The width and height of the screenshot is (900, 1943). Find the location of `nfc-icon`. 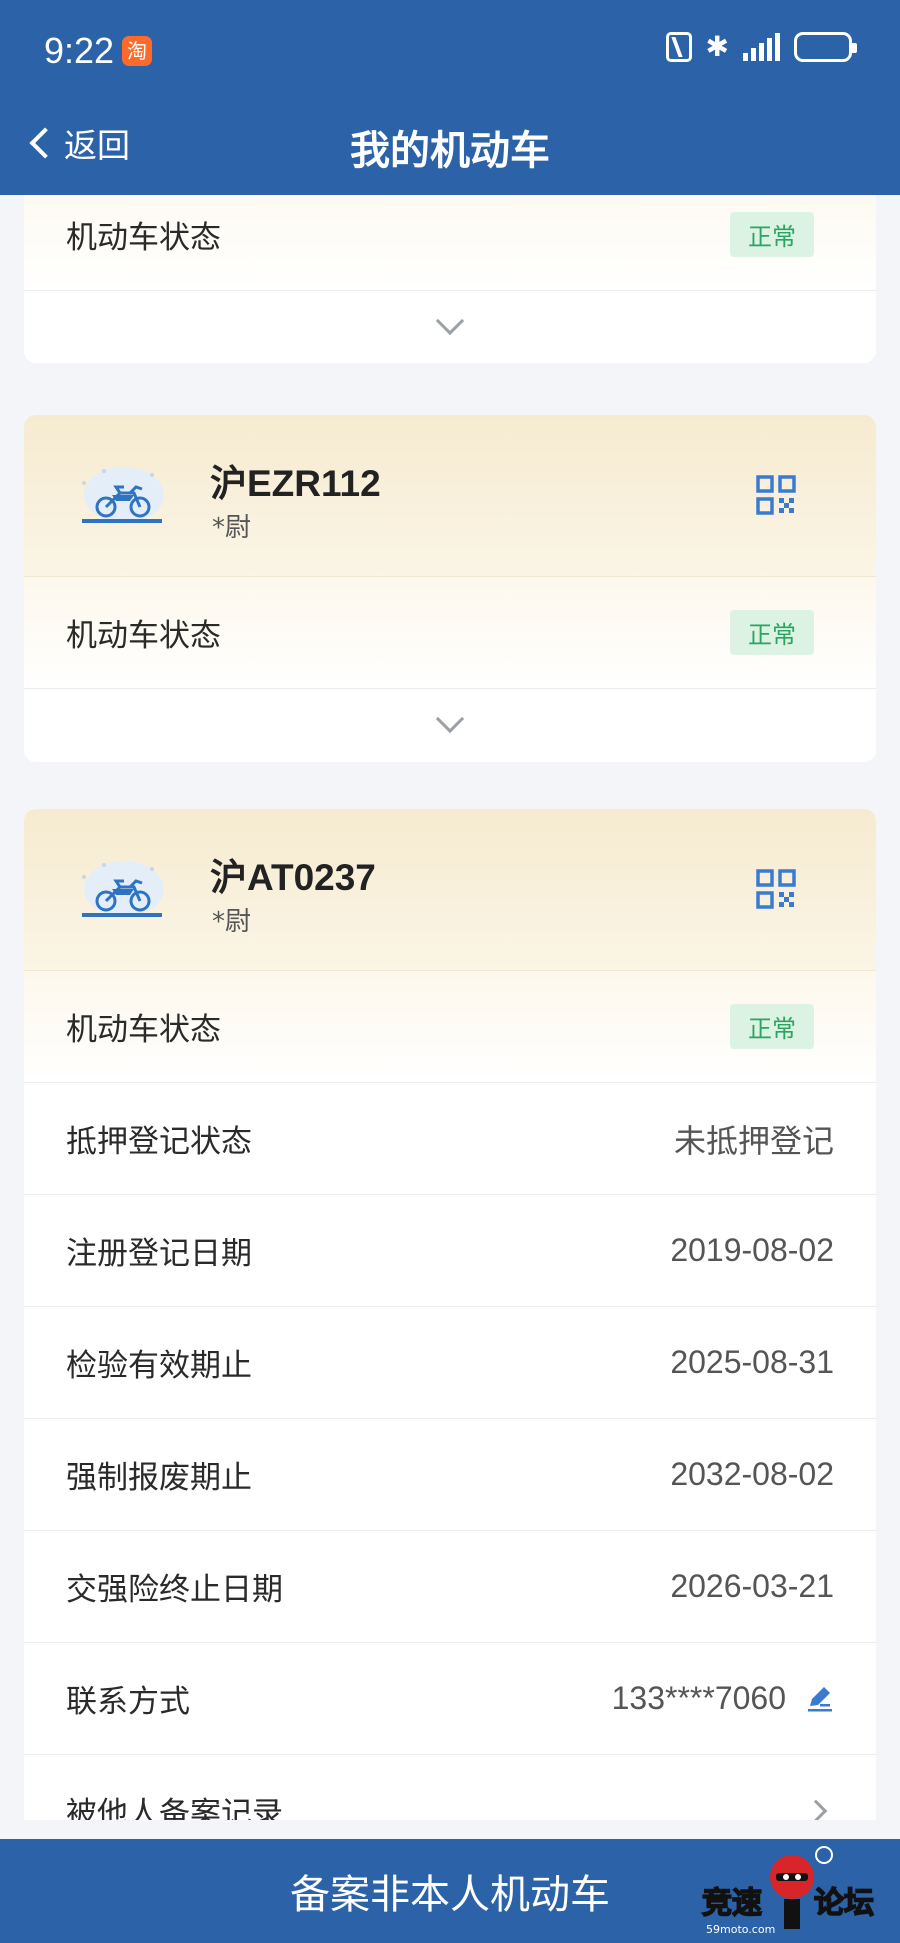

nfc-icon is located at coordinates (678, 47).